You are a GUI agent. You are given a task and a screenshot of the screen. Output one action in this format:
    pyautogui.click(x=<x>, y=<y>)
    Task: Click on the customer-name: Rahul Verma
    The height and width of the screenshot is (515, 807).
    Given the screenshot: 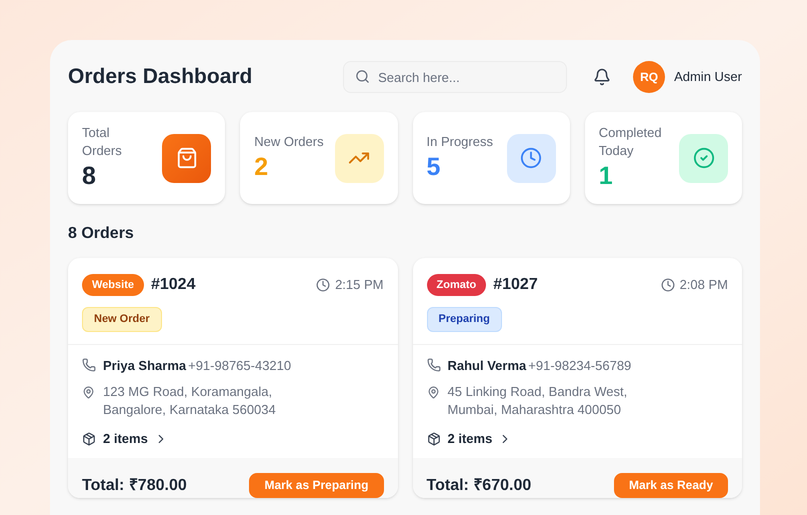 What is the action you would take?
    pyautogui.click(x=487, y=365)
    